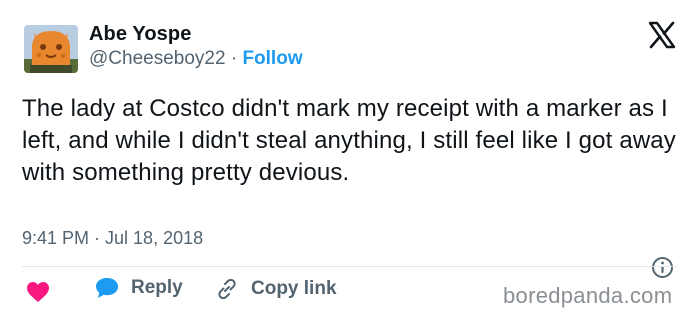 This screenshot has height=318, width=700. I want to click on info-icon, so click(662, 267).